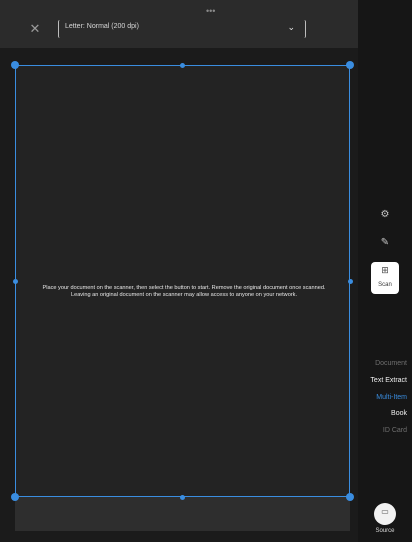  I want to click on source-button: ▭, so click(385, 514).